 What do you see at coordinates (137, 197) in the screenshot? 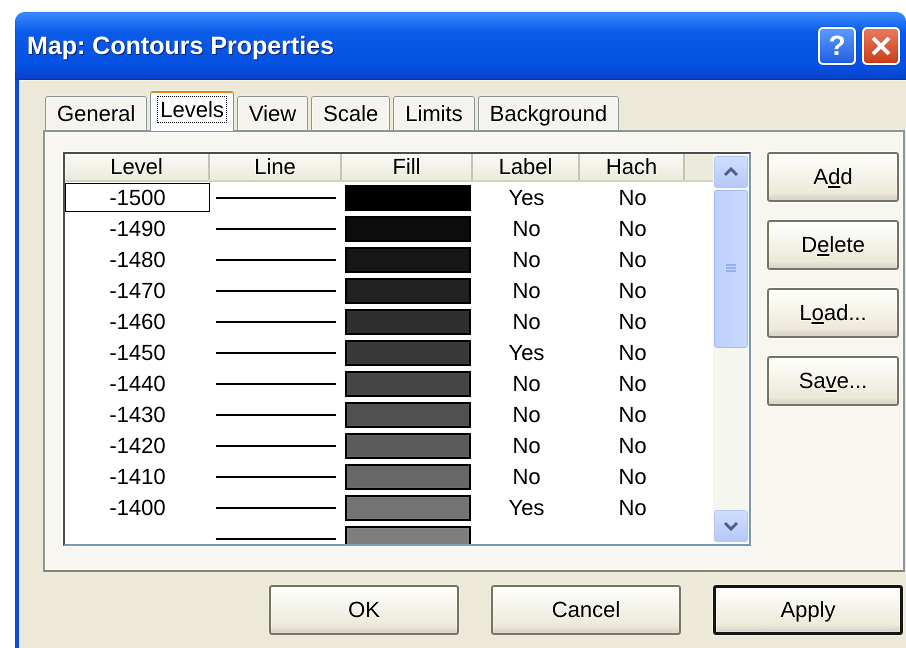
I see `level-cell: -1500` at bounding box center [137, 197].